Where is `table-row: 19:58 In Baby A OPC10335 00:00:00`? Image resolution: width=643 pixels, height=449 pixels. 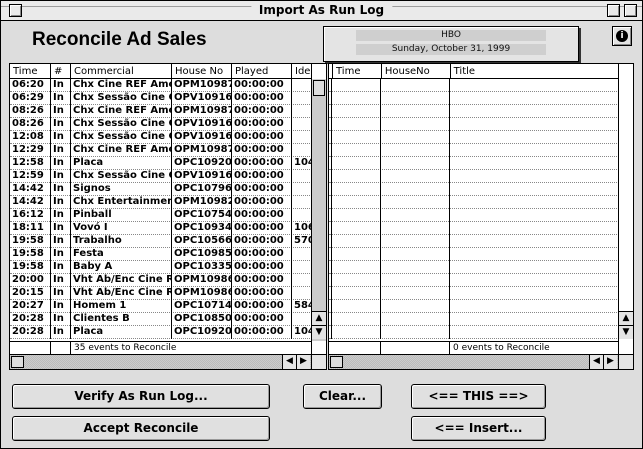
table-row: 19:58 In Baby A OPC10335 00:00:00 is located at coordinates (161, 267).